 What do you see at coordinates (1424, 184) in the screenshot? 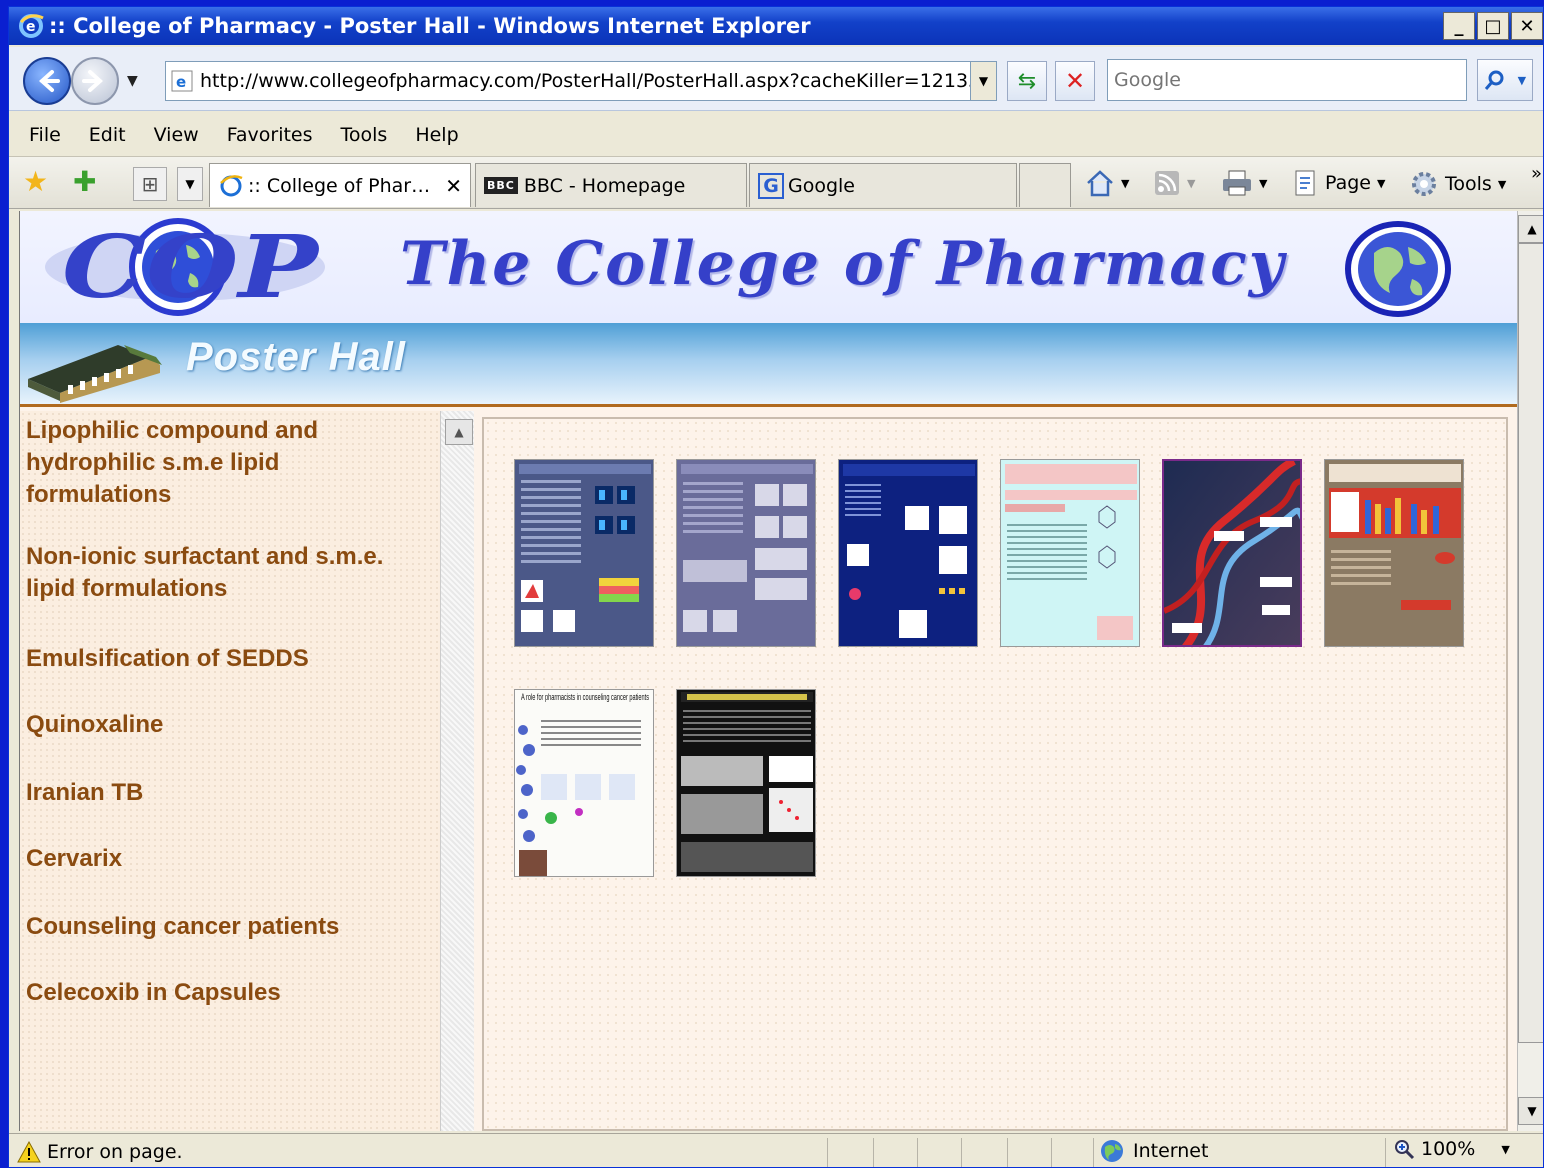
I see `gear-icon` at bounding box center [1424, 184].